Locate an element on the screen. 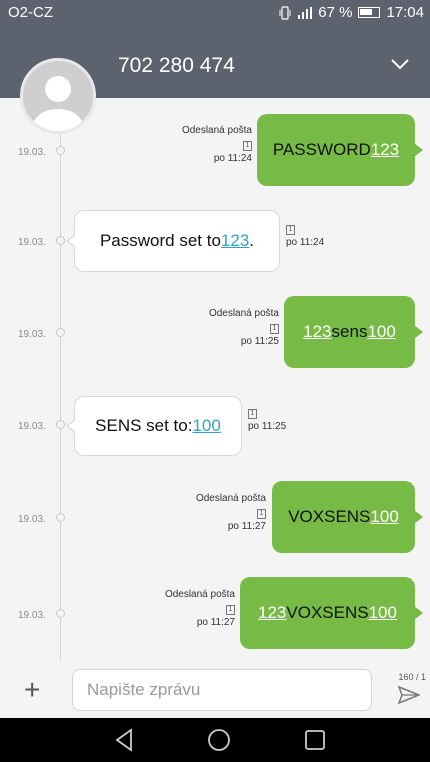 This screenshot has width=430, height=762. outgoing-bubble: VOXSENS 100 is located at coordinates (347, 517).